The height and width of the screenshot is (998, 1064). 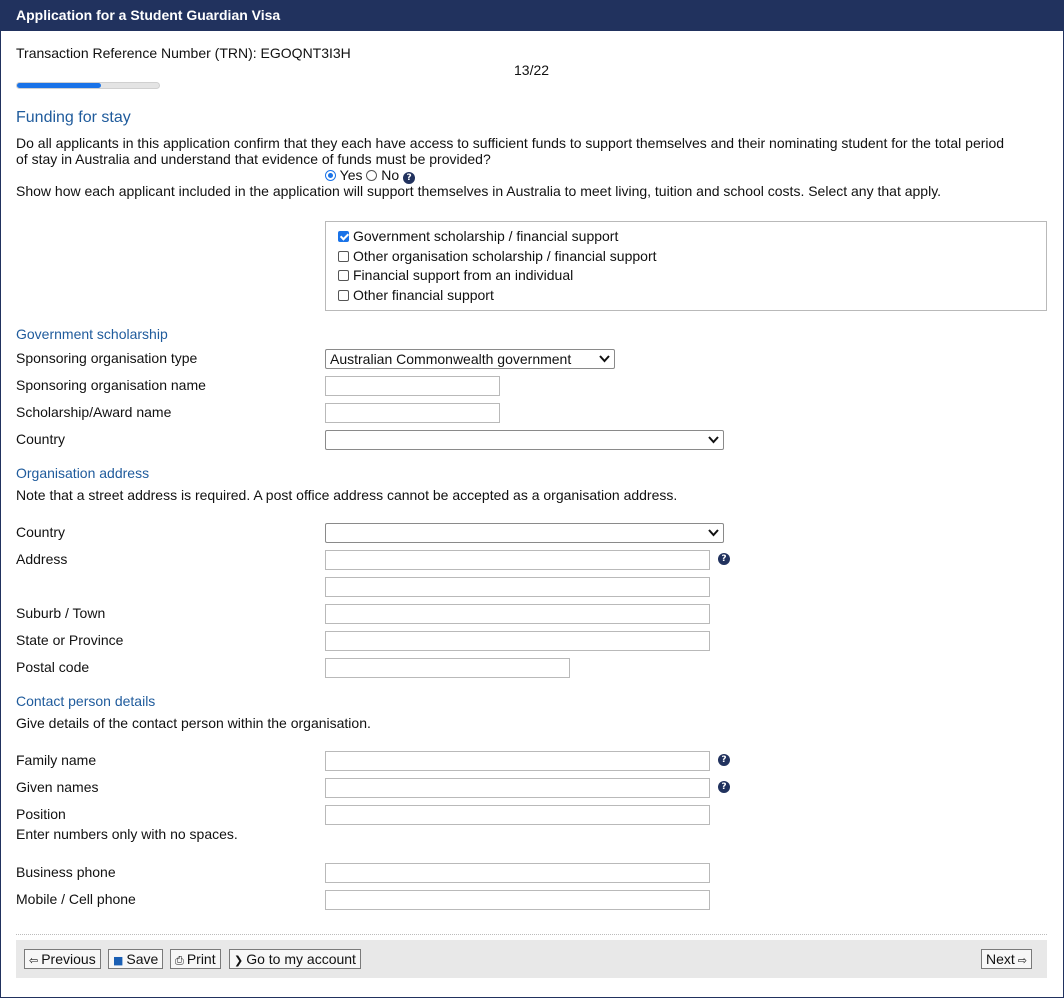 What do you see at coordinates (92, 334) in the screenshot?
I see `gov-heading: Government scholarship` at bounding box center [92, 334].